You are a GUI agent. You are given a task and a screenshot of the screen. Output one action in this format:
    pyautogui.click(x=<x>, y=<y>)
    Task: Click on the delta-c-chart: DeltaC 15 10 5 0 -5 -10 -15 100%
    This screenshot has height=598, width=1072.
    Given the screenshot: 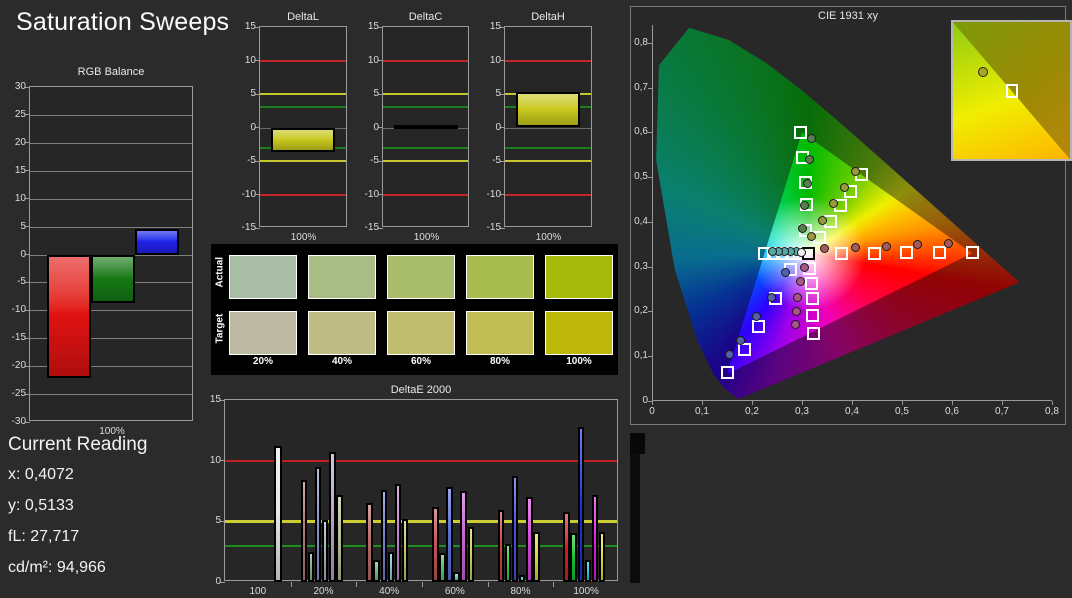 What is the action you would take?
    pyautogui.click(x=417, y=127)
    